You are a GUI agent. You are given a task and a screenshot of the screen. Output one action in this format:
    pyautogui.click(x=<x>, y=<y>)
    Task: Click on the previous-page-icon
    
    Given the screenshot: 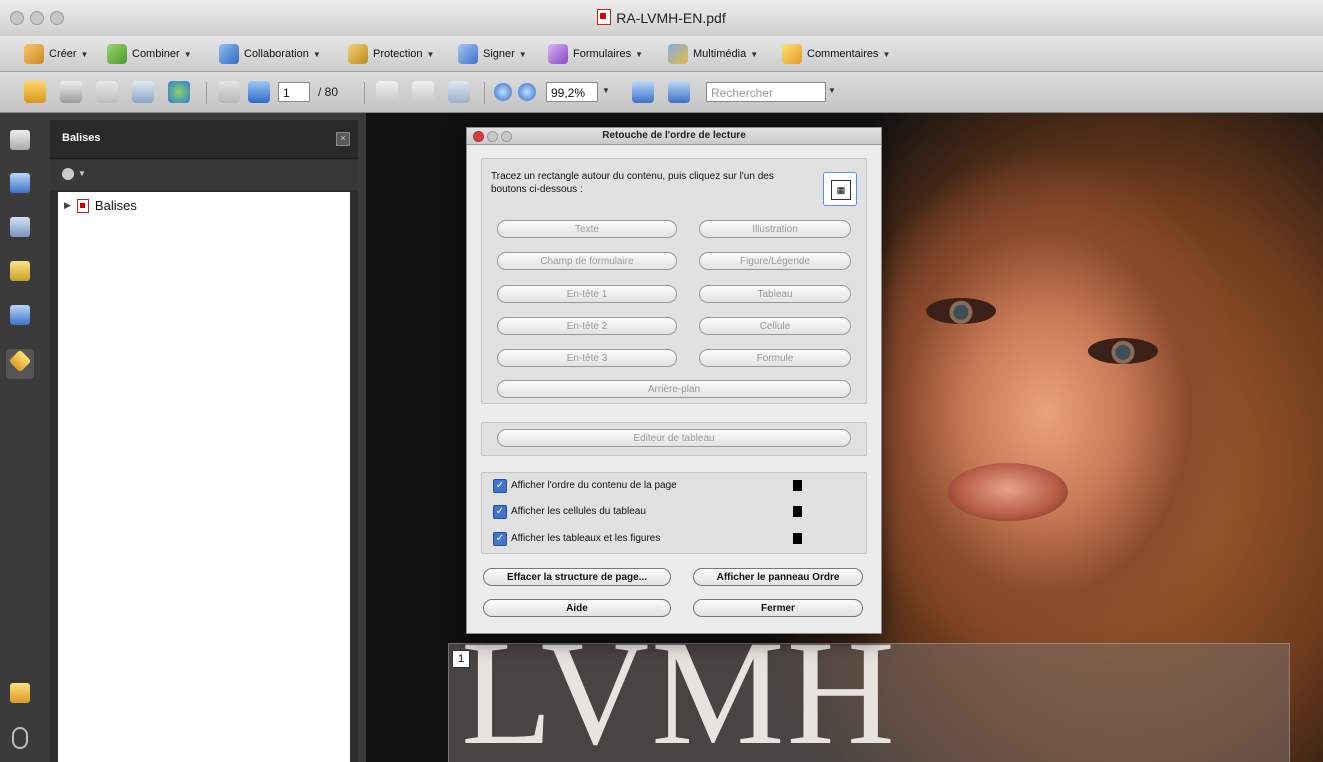 What is the action you would take?
    pyautogui.click(x=229, y=92)
    